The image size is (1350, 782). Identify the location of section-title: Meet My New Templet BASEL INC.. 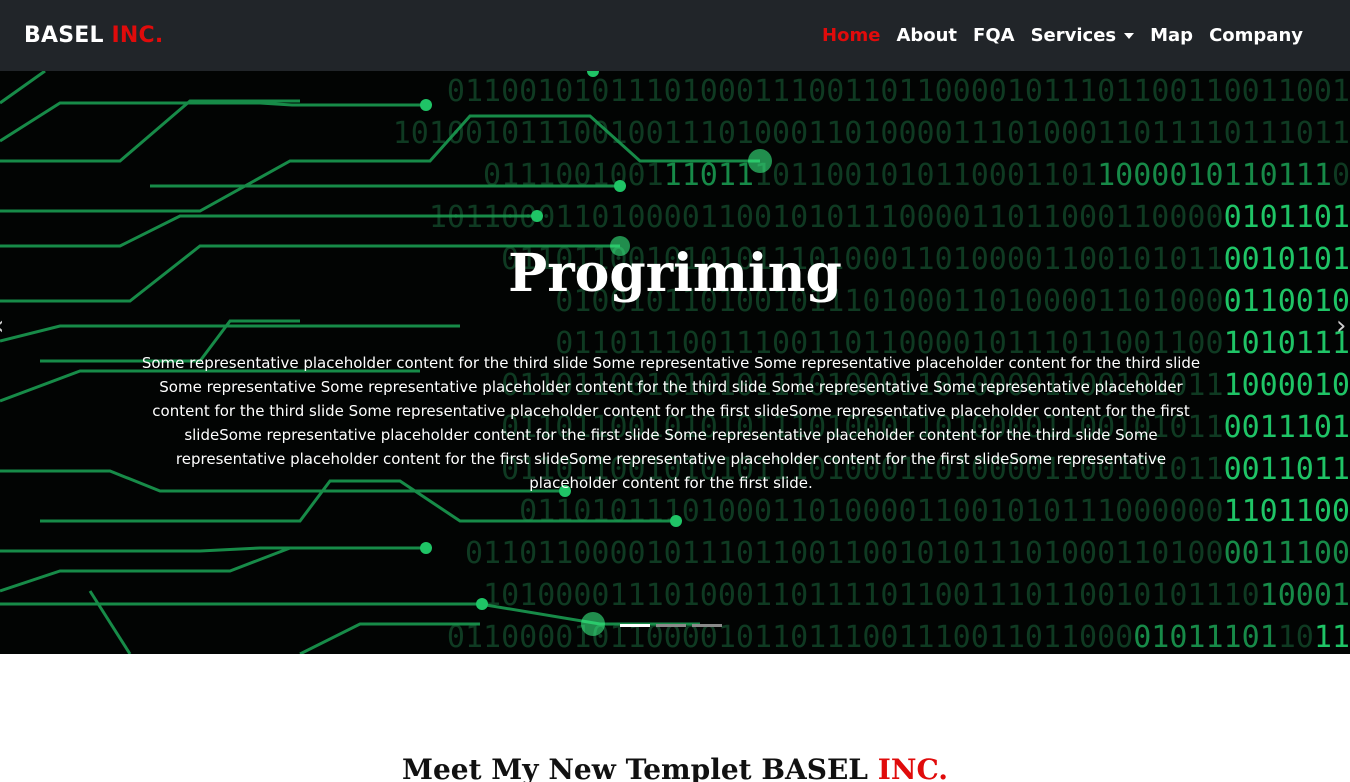
(675, 767).